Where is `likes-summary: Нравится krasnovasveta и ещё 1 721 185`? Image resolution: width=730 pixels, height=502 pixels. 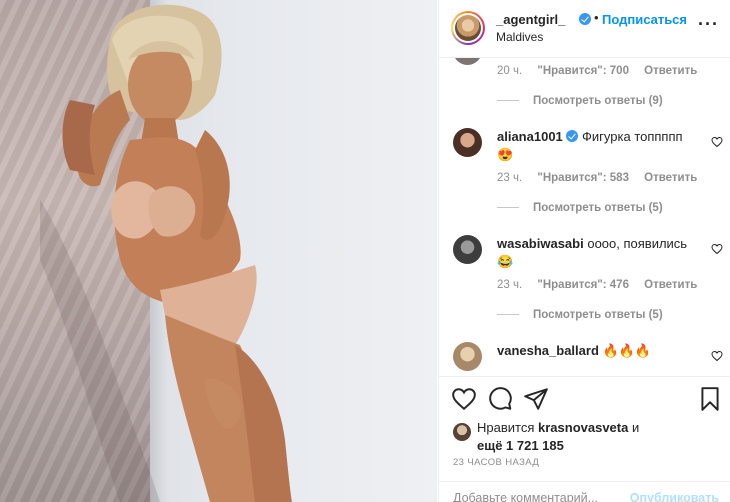
likes-summary: Нравится krasnovasveta и ещё 1 721 185 is located at coordinates (558, 437).